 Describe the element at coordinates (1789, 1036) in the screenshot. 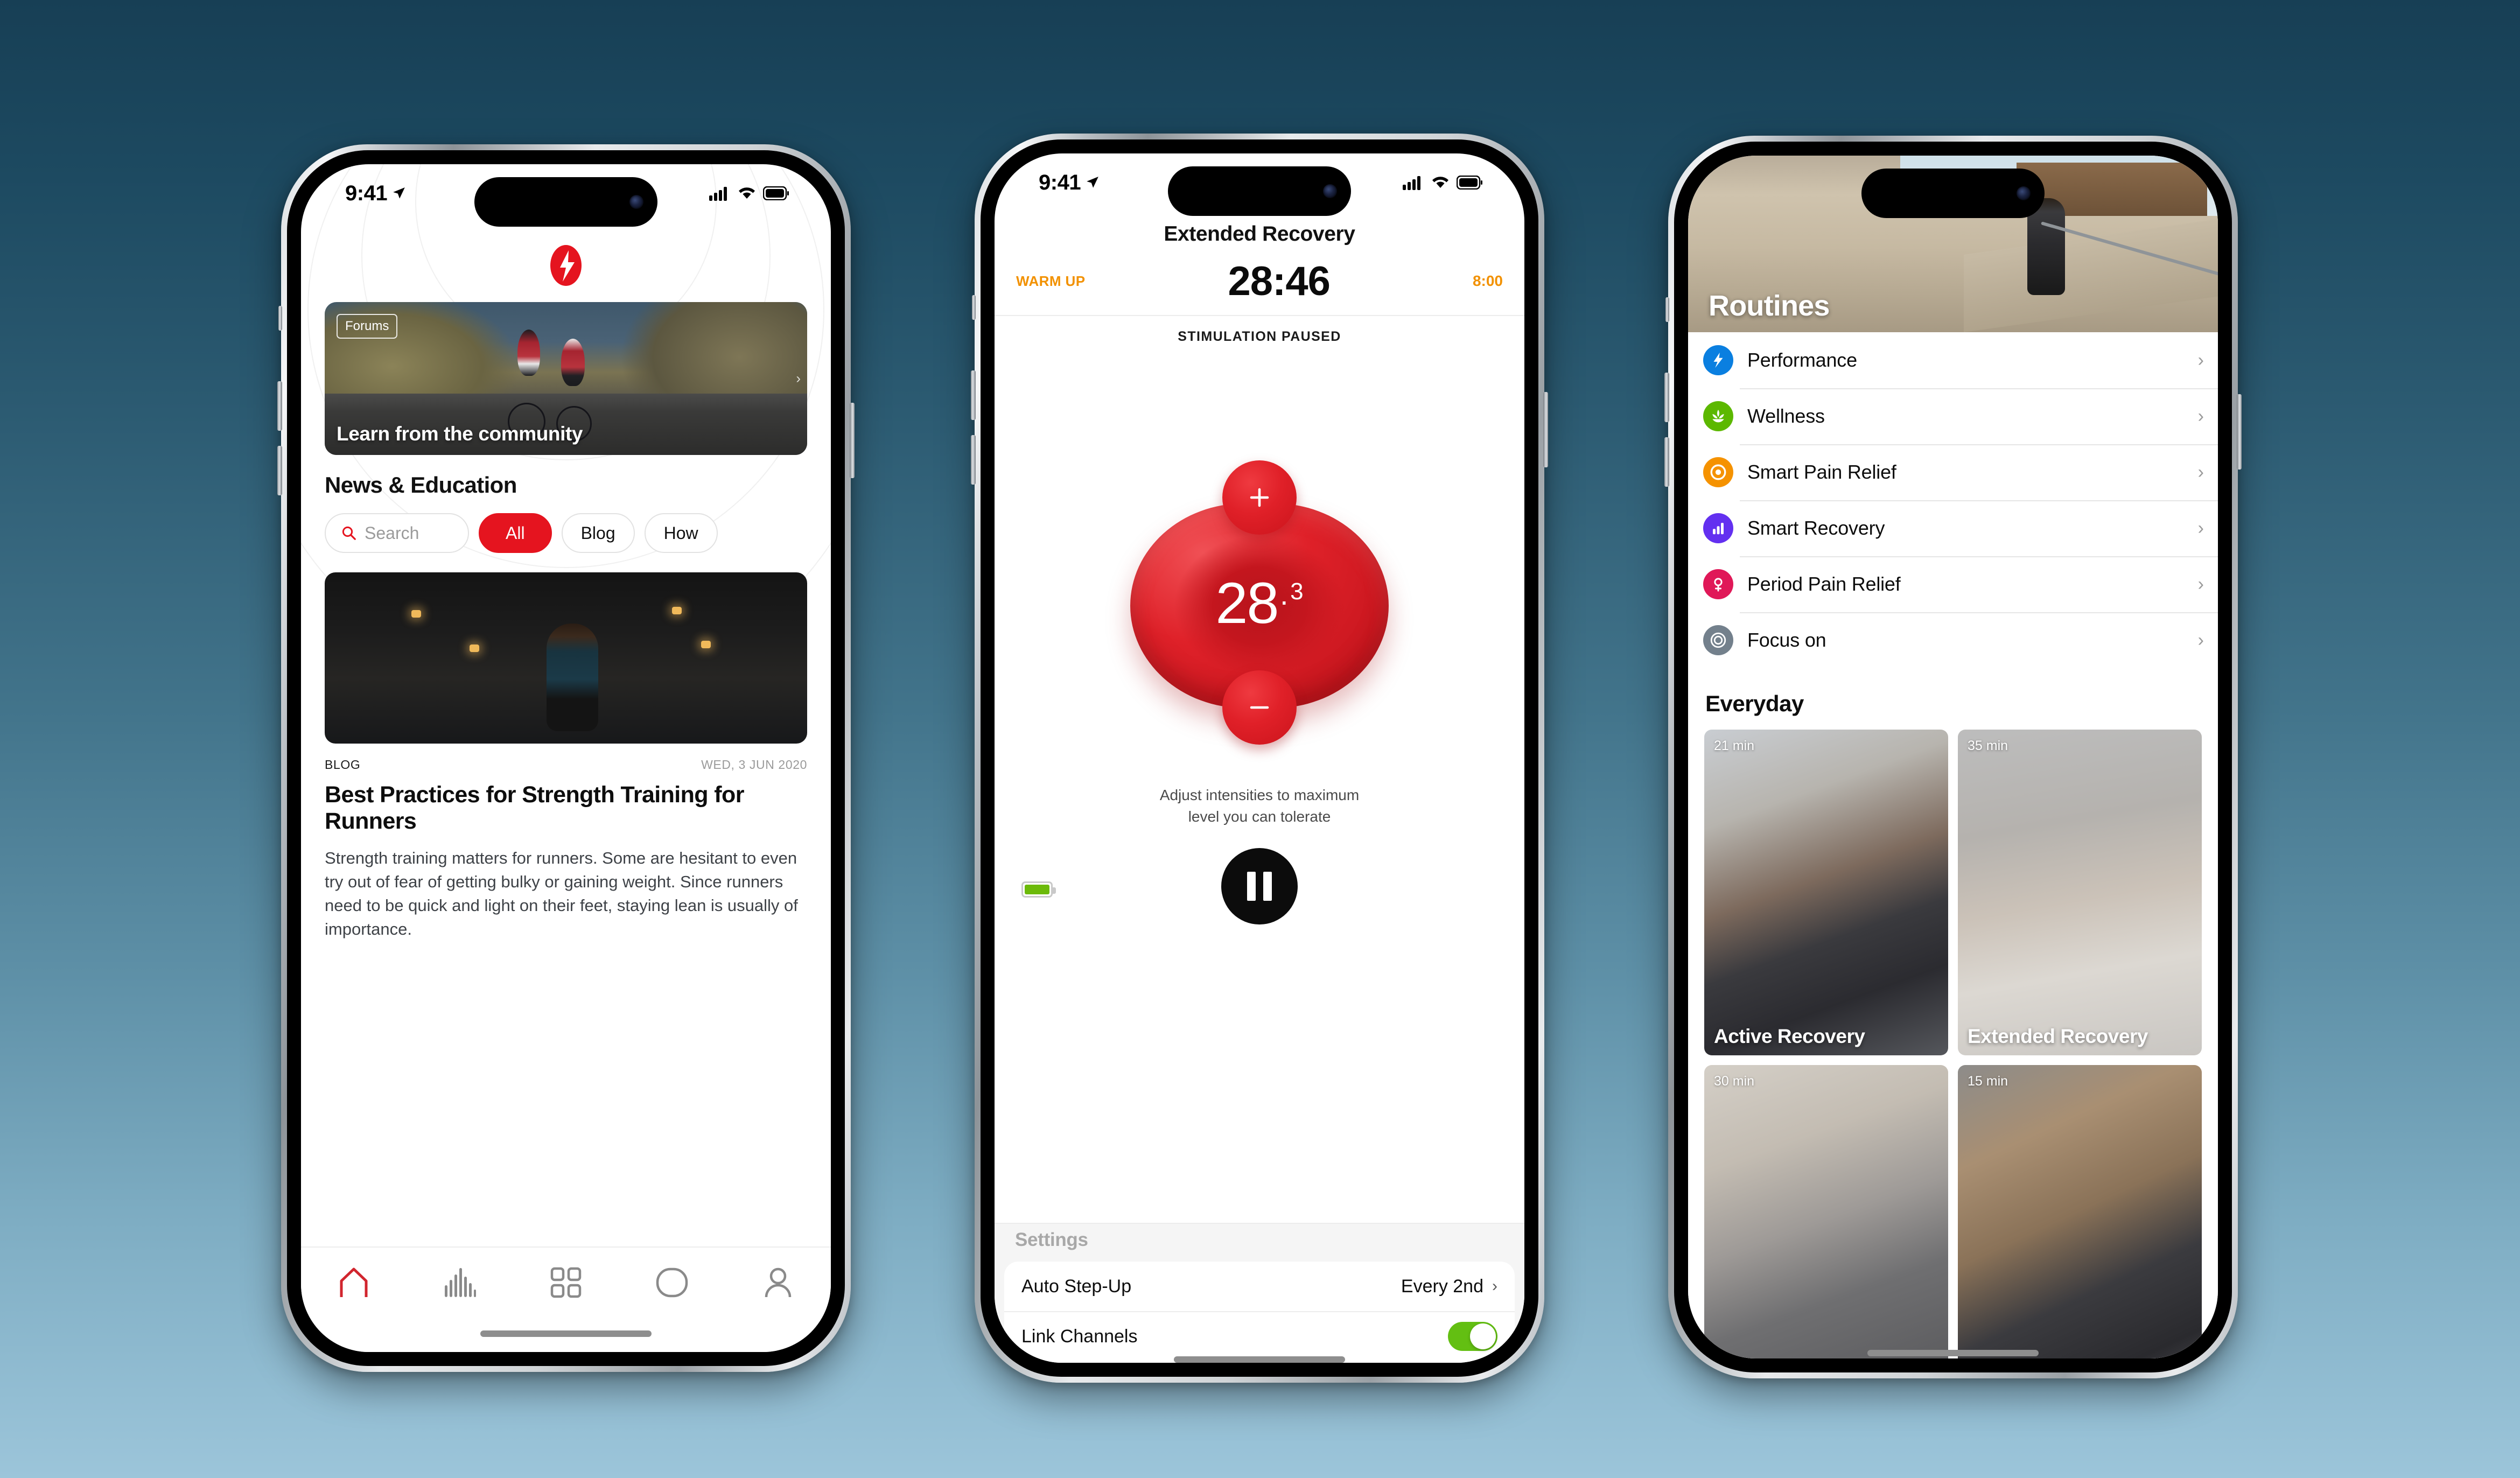

I see `card-title: Active Recovery` at that location.